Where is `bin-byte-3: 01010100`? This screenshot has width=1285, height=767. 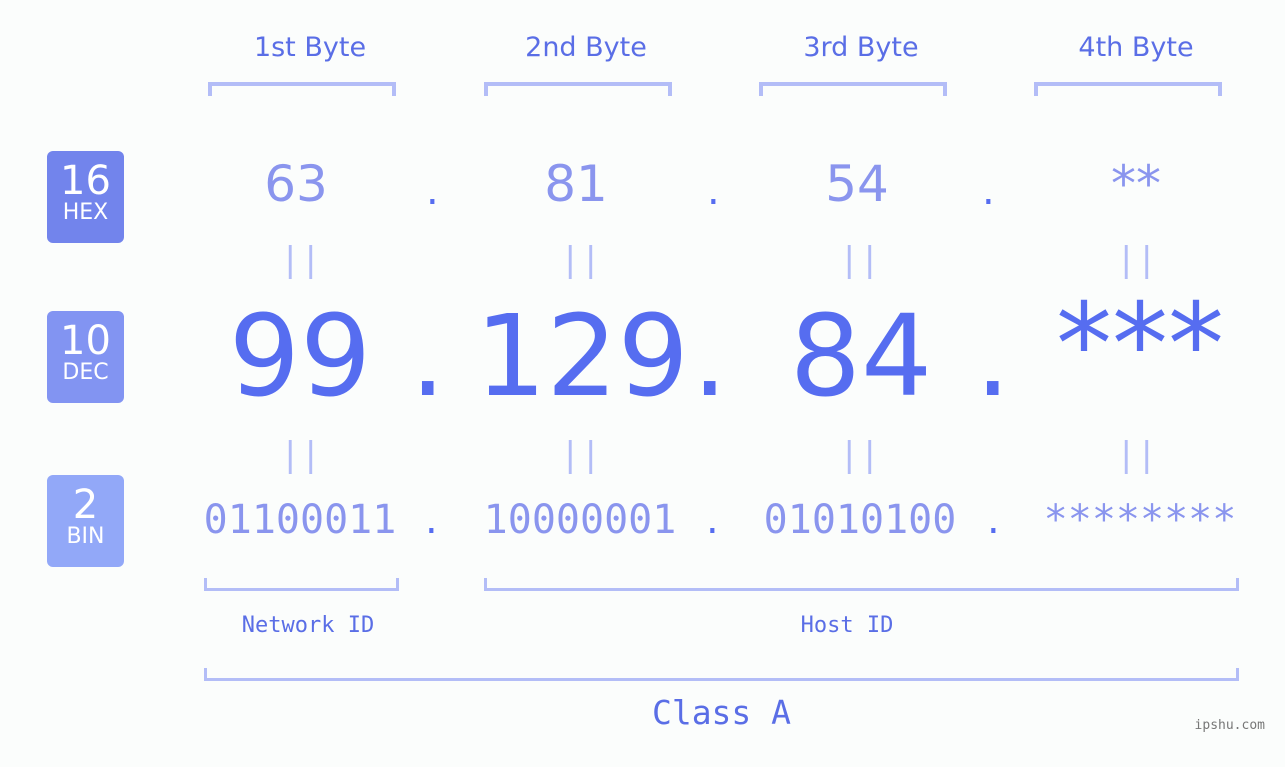
bin-byte-3: 01010100 is located at coordinates (860, 520).